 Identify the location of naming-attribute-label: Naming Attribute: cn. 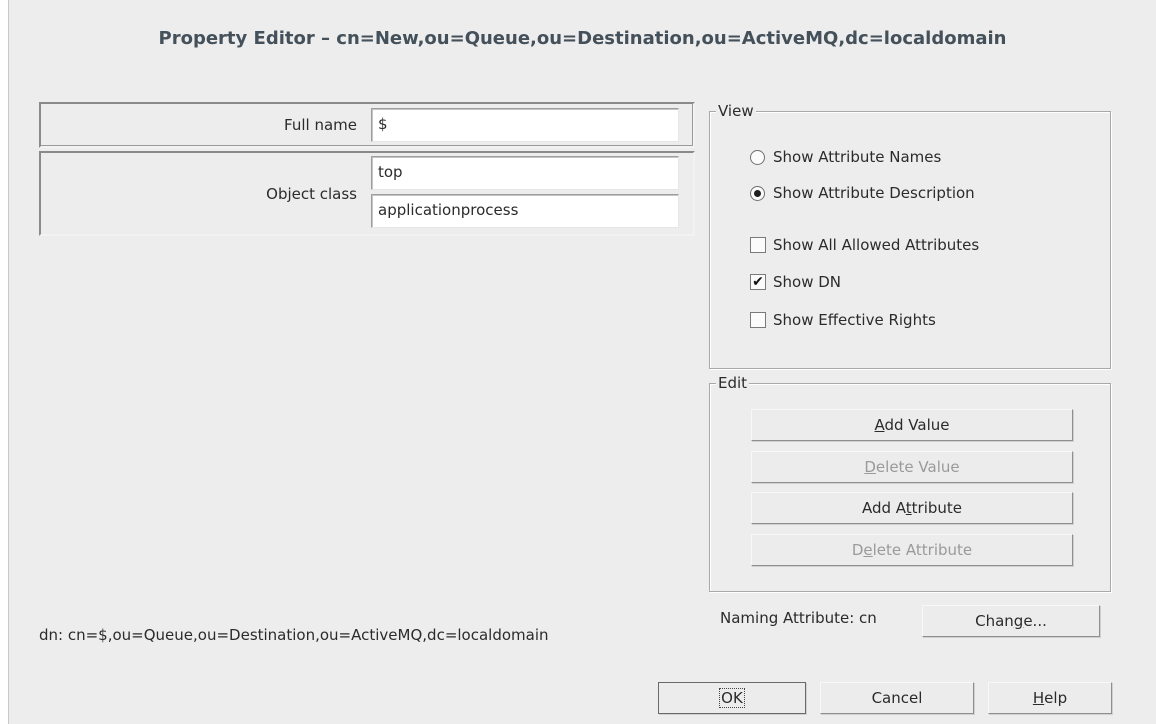
(798, 618).